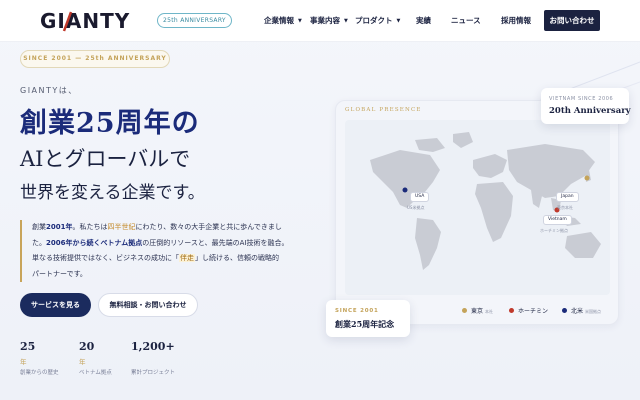 The width and height of the screenshot is (640, 400). Describe the element at coordinates (160, 242) in the screenshot. I see `desc-line-2: た。2006年から続くベトナム拠点の圧倒的リソースと、最先端のAI技術を融合。` at that location.